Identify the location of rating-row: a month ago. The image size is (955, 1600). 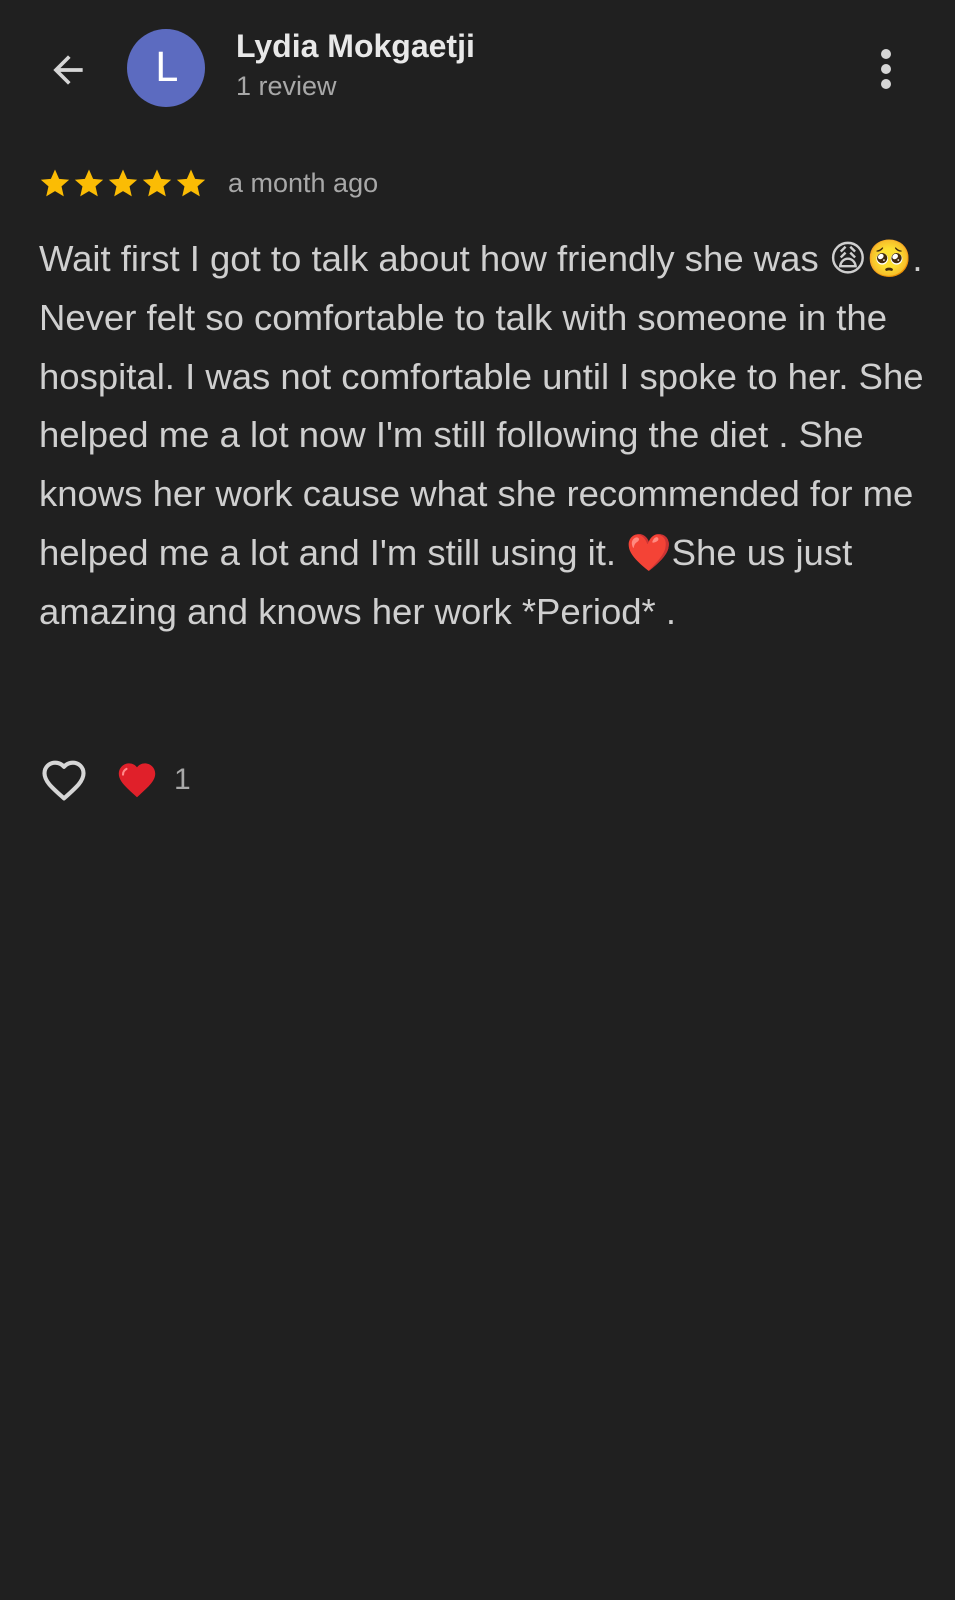
(208, 183).